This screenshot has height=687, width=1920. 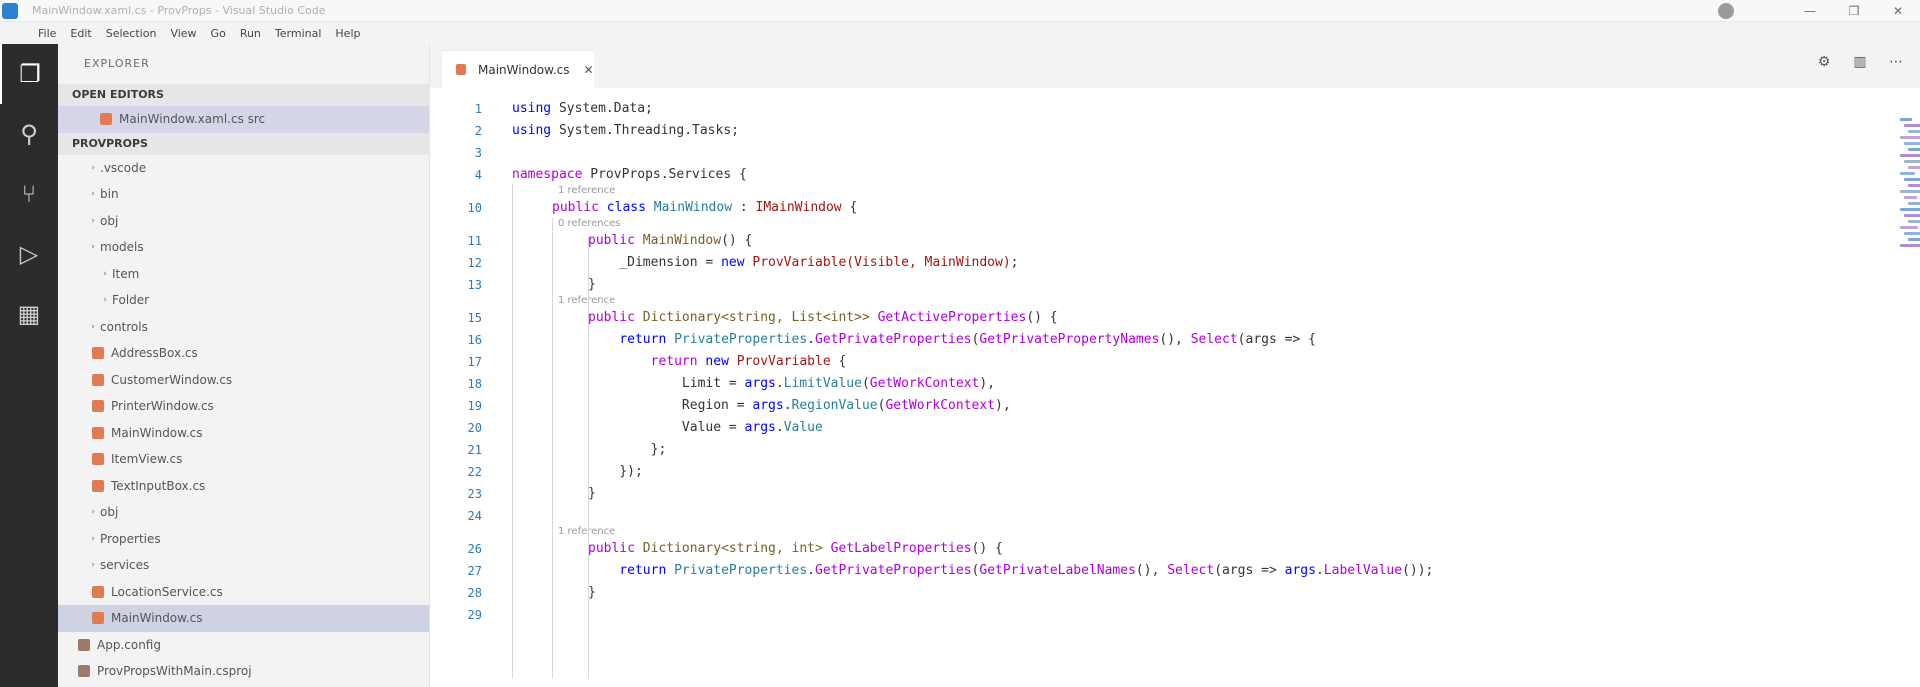 What do you see at coordinates (243, 539) in the screenshot?
I see `tree-folder: › Properties` at bounding box center [243, 539].